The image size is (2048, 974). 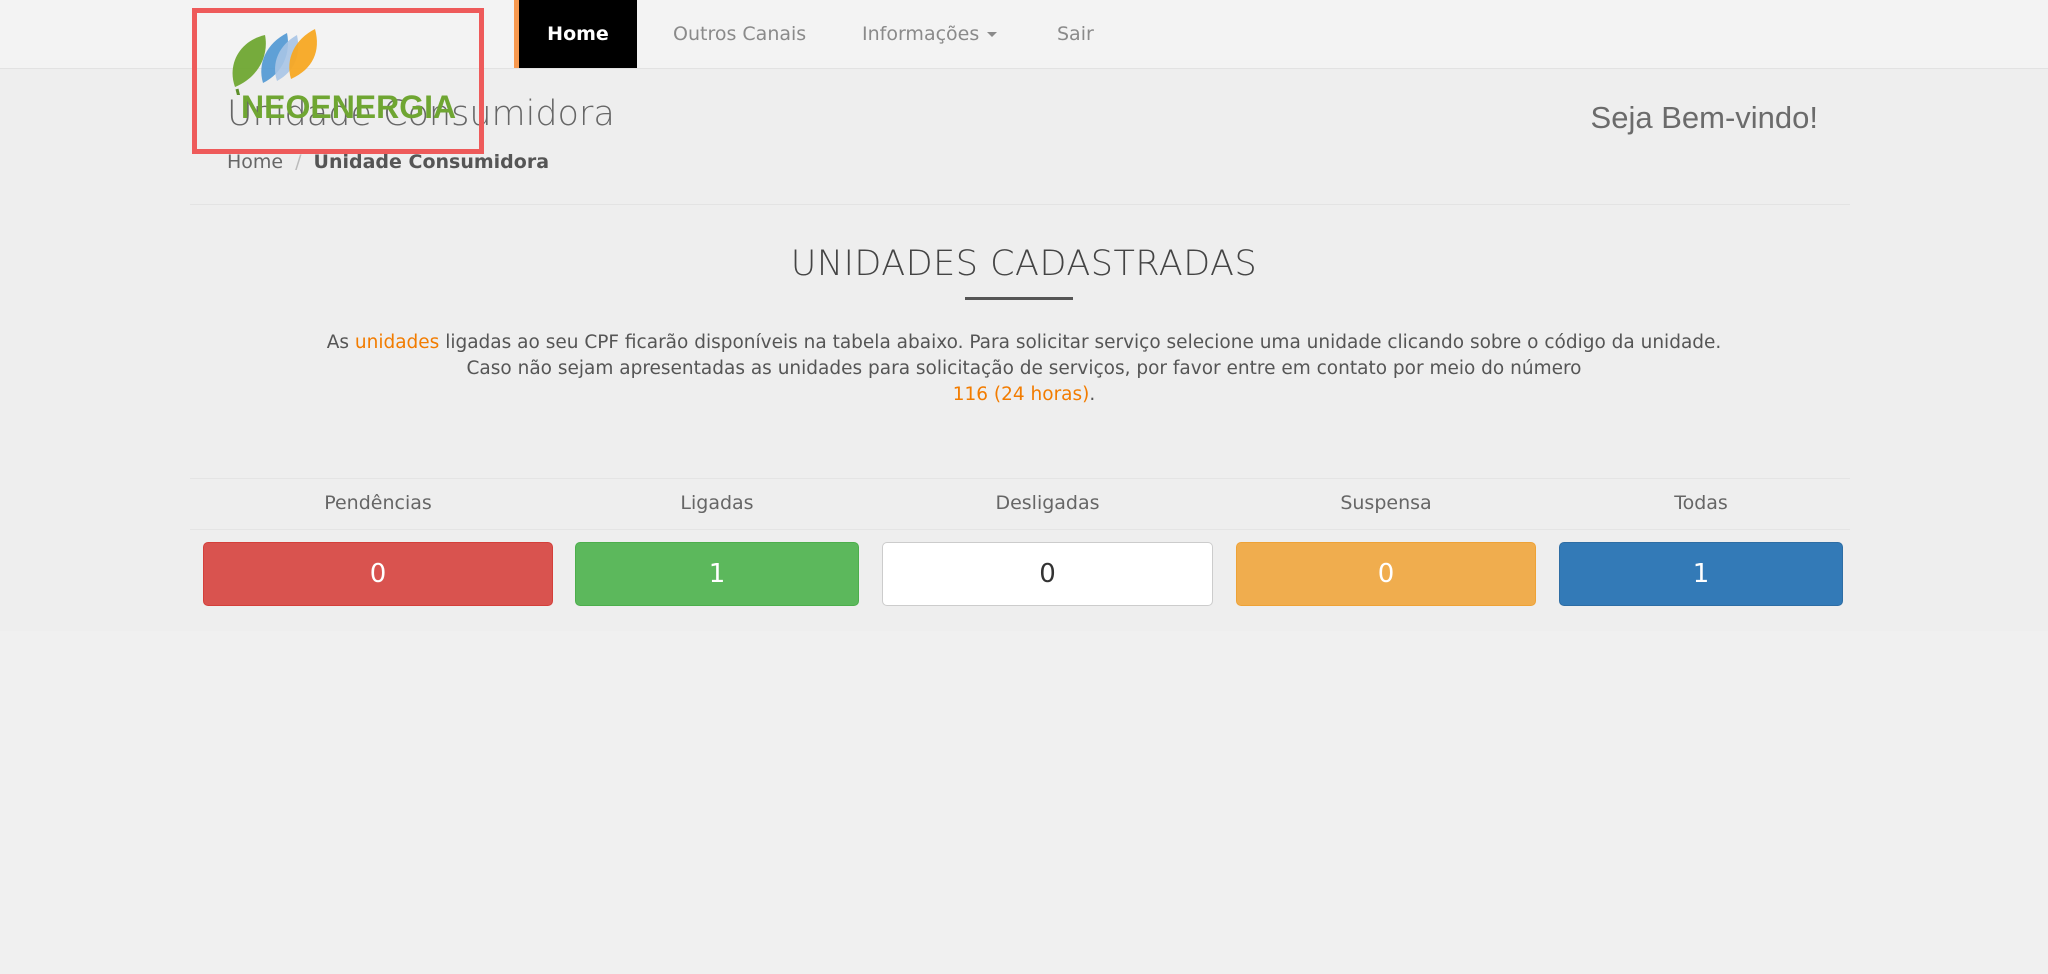 What do you see at coordinates (1092, 394) in the screenshot?
I see `info-line-3-suffix: .` at bounding box center [1092, 394].